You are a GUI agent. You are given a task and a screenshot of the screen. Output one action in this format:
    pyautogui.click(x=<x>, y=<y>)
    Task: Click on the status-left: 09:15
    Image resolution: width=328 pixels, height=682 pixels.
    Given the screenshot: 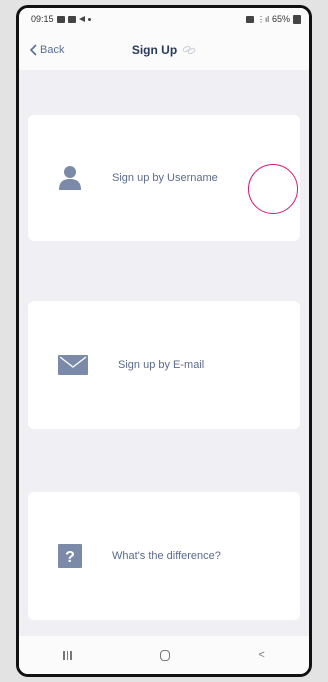 What is the action you would take?
    pyautogui.click(x=61, y=19)
    